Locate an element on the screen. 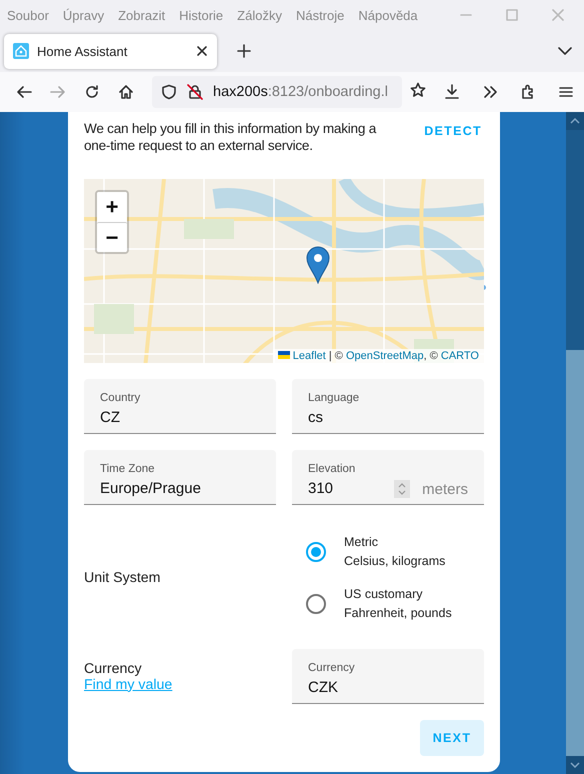  menu-item: Úpravy is located at coordinates (83, 15).